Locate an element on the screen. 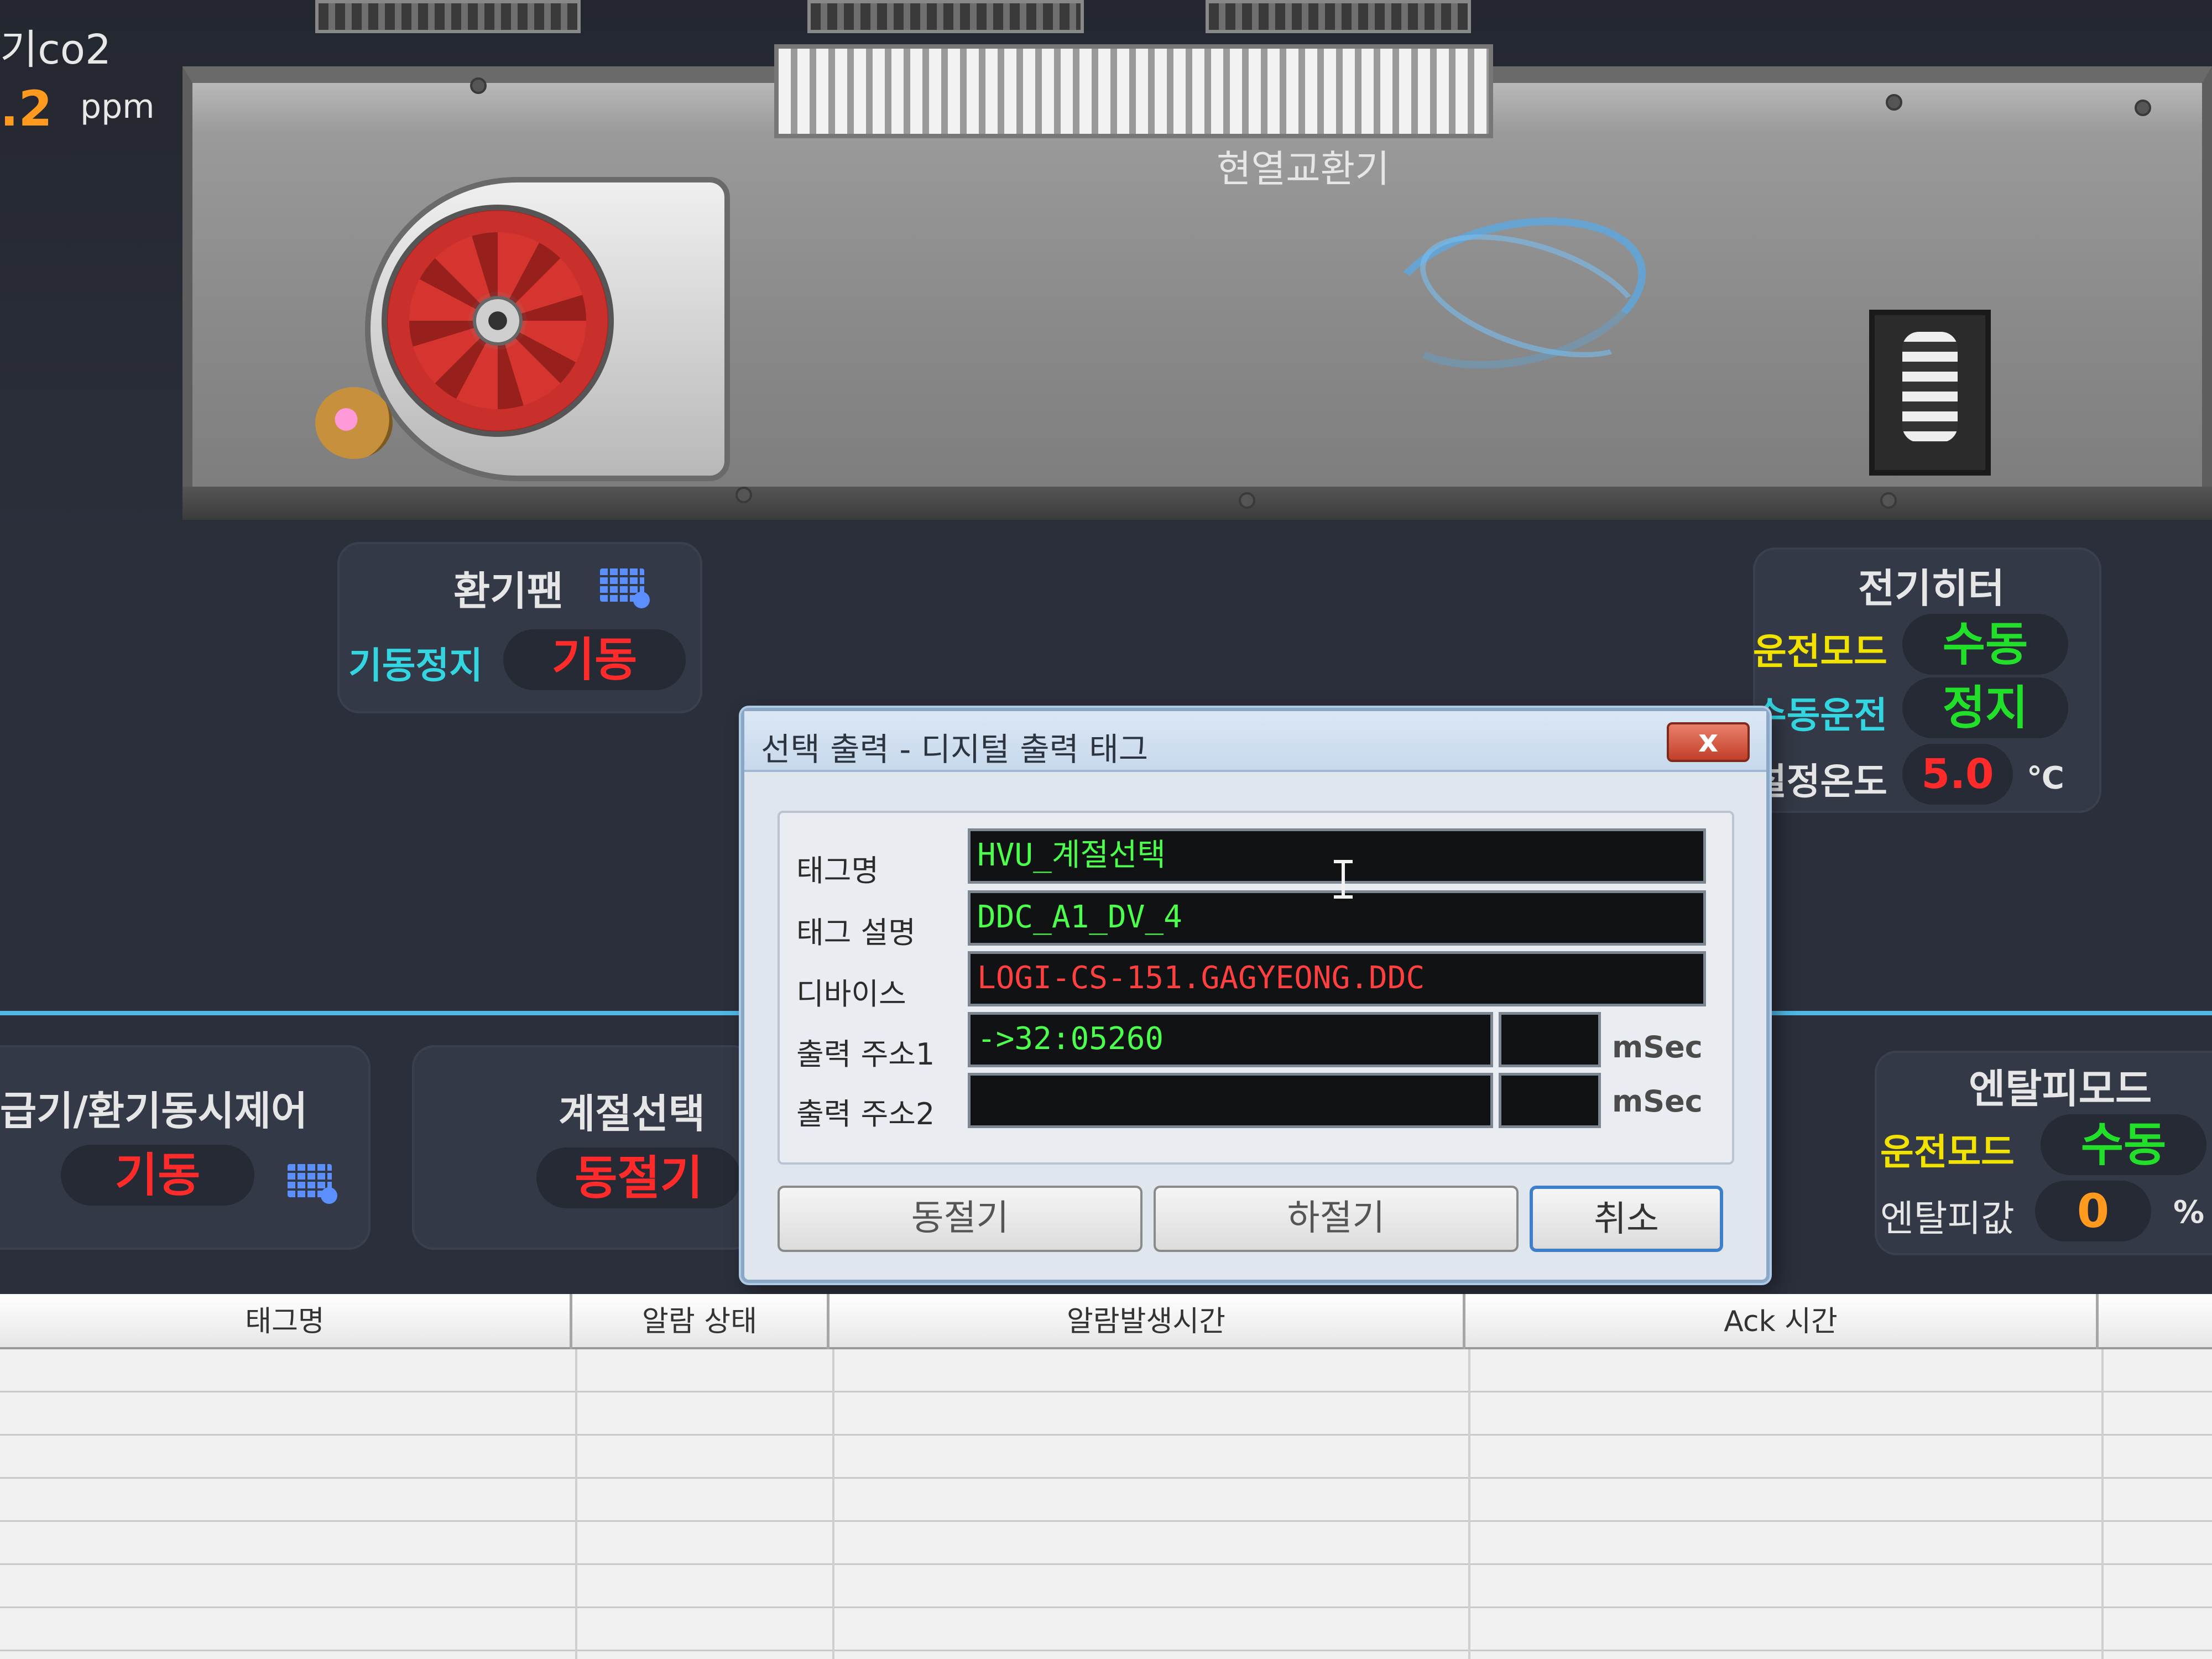 This screenshot has width=2212, height=1659. tag-name-label: 태그명 is located at coordinates (838, 871).